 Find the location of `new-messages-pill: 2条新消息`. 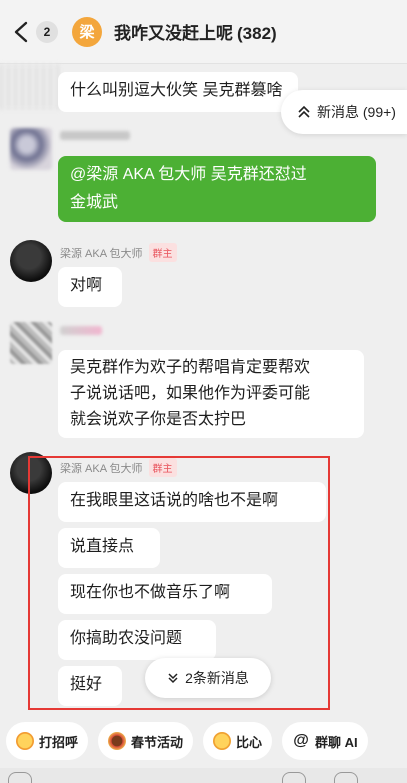

new-messages-pill: 2条新消息 is located at coordinates (208, 678).